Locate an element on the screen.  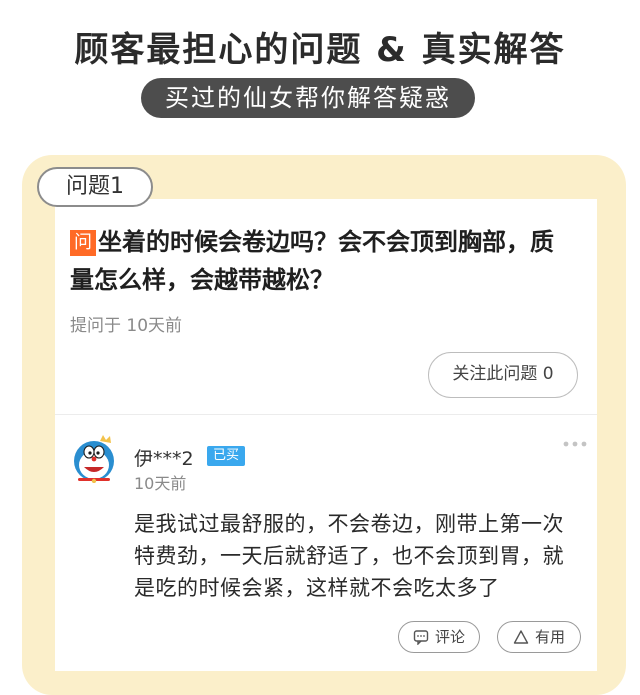
divider is located at coordinates (326, 414).